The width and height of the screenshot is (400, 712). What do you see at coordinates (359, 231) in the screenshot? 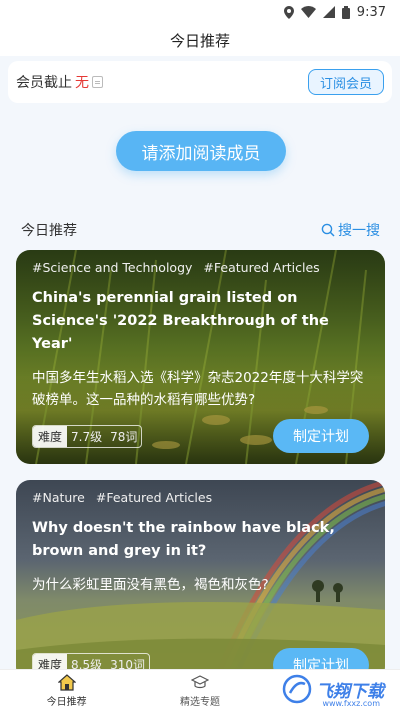
I see `search-label: 搜一搜` at bounding box center [359, 231].